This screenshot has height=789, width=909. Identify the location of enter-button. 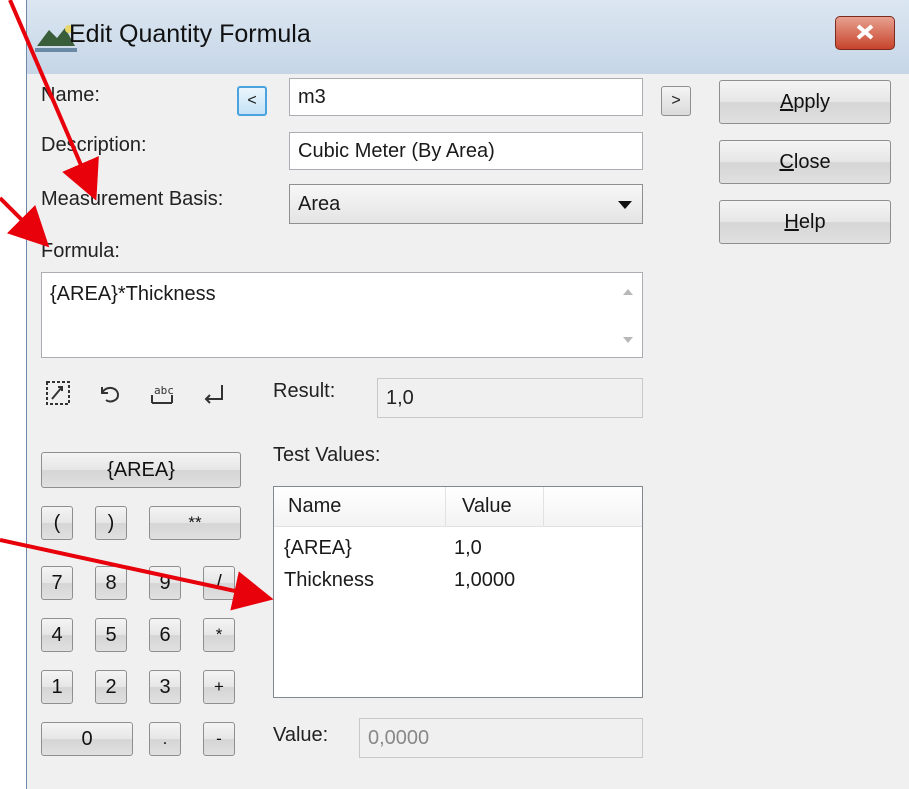
(214, 393).